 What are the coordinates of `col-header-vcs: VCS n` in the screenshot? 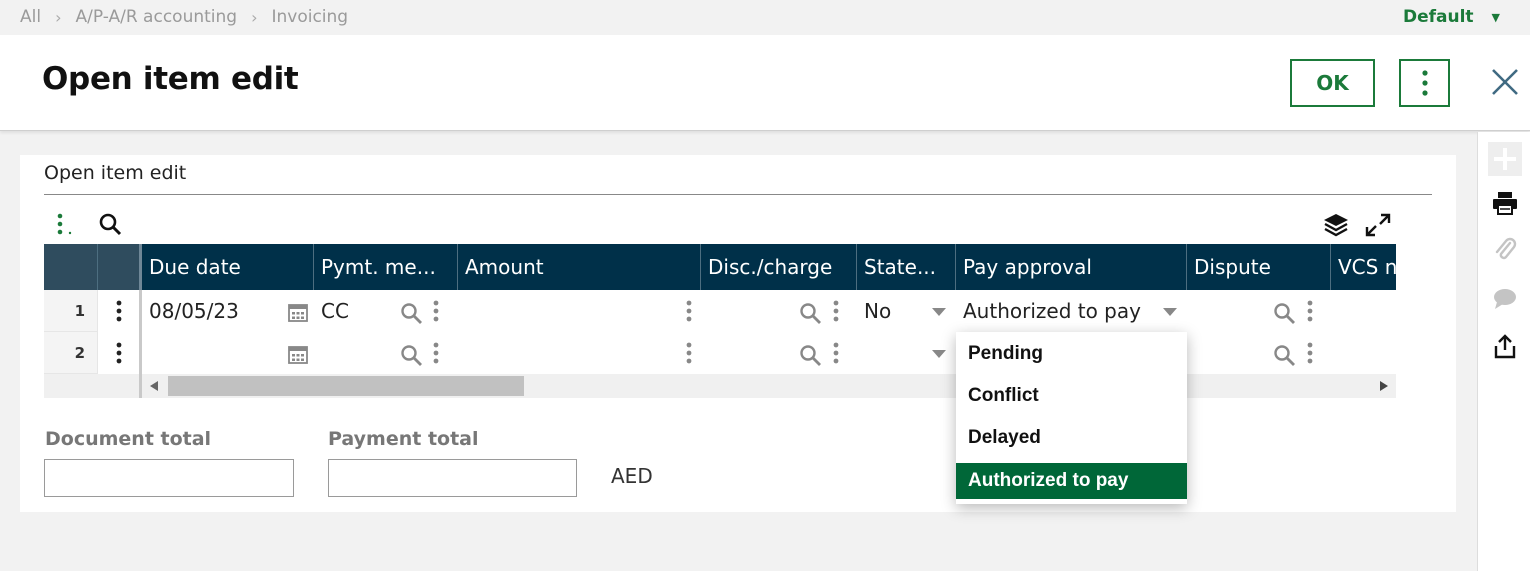 It's located at (1363, 267).